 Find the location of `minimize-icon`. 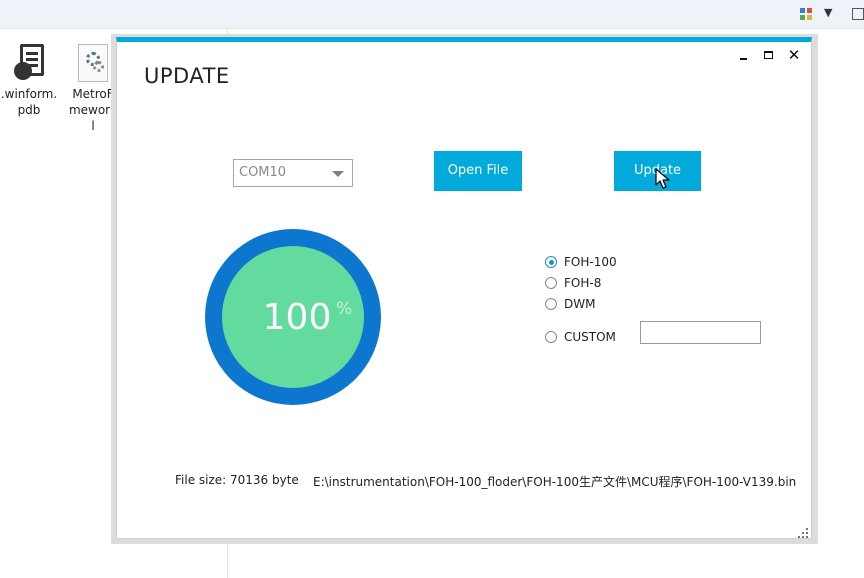

minimize-icon is located at coordinates (743, 59).